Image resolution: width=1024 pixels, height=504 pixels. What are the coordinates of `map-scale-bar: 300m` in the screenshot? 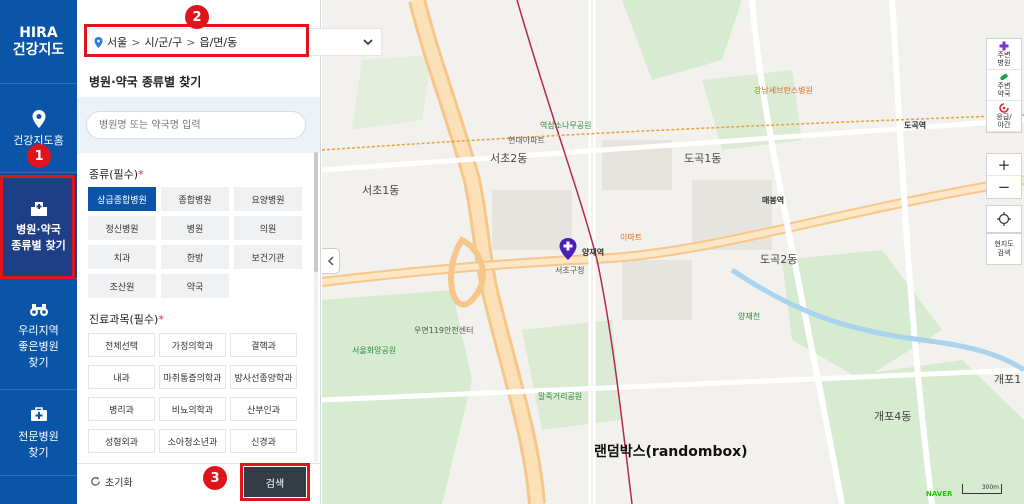 It's located at (982, 489).